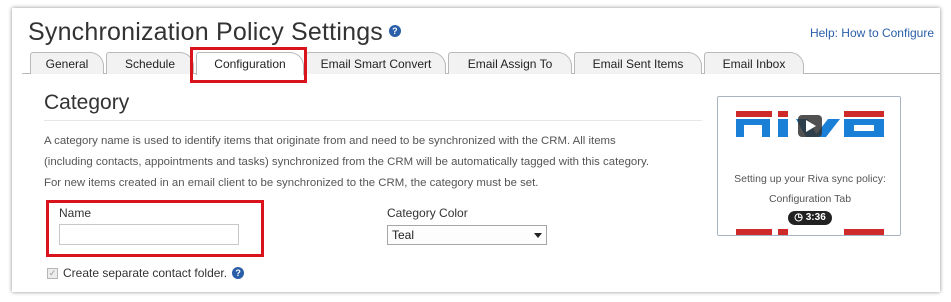 This screenshot has height=302, width=951. What do you see at coordinates (798, 217) in the screenshot?
I see `clock-icon: ◷` at bounding box center [798, 217].